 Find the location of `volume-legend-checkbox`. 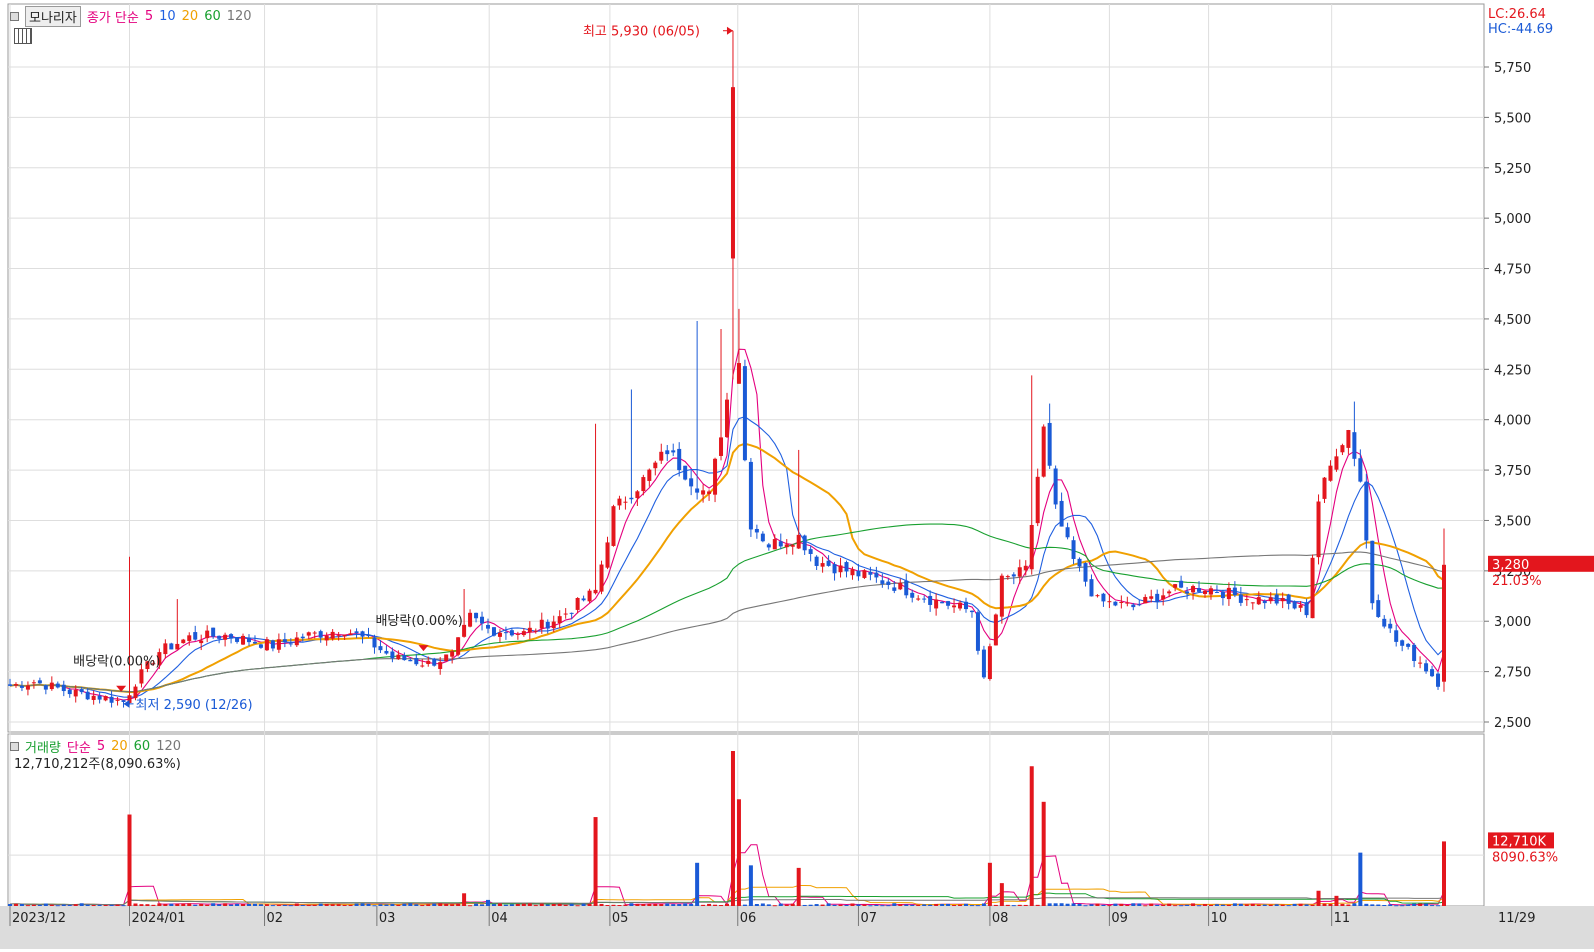

volume-legend-checkbox is located at coordinates (14, 746).